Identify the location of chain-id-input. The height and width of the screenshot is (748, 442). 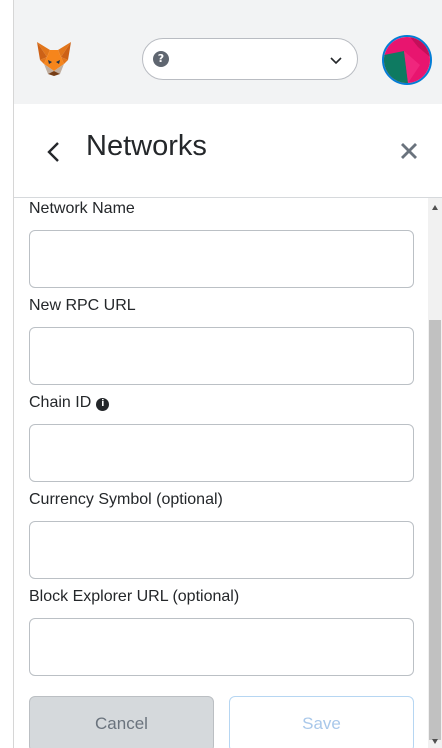
(221, 453).